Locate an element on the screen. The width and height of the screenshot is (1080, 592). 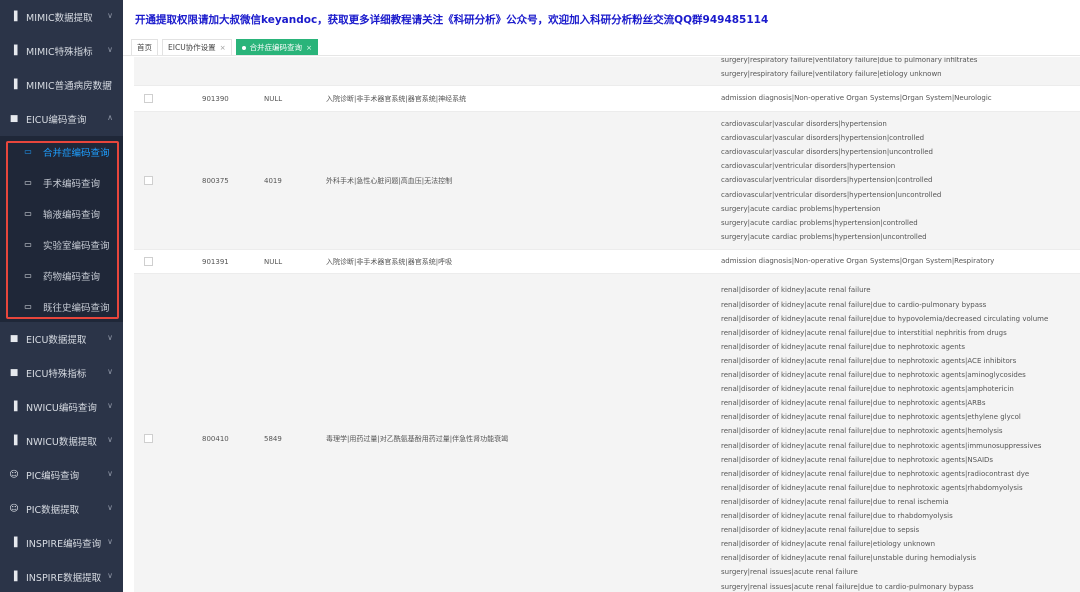
sidebar-item-label: NWICU编码查询 is located at coordinates (61, 408).